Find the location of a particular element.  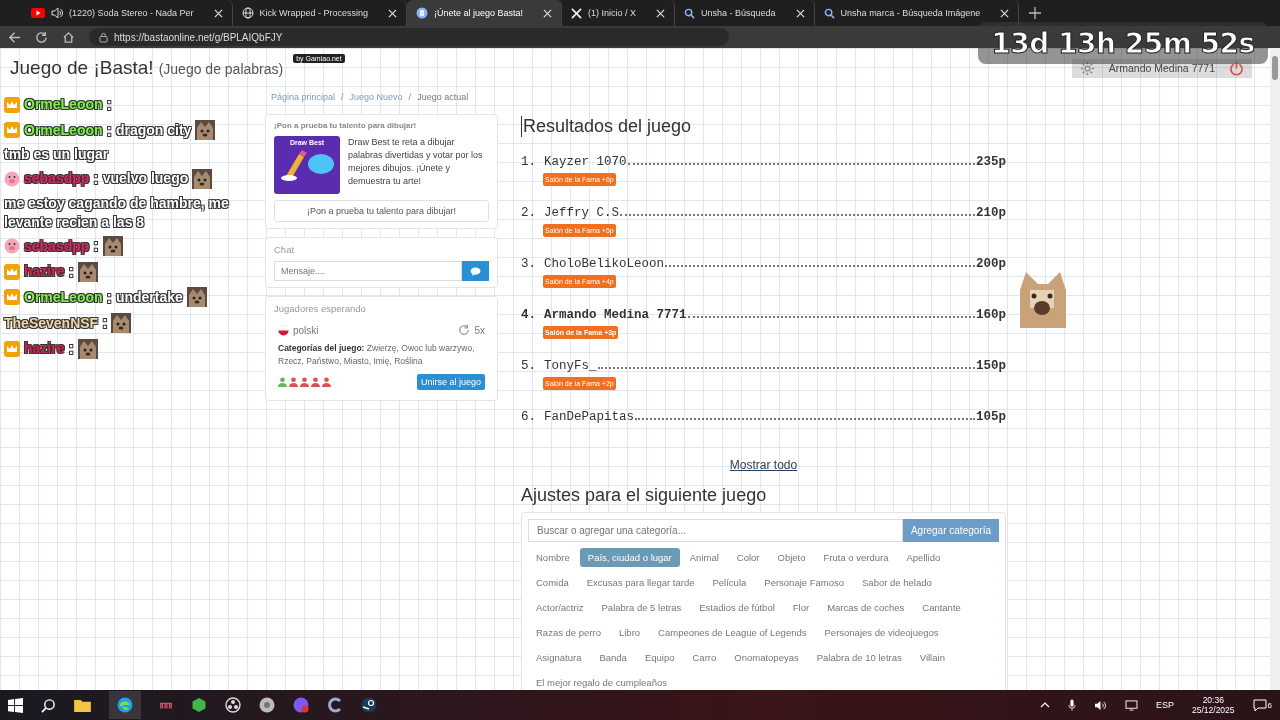

tab-title: Unsha marca - Búsqueda Imágene is located at coordinates (910, 13).